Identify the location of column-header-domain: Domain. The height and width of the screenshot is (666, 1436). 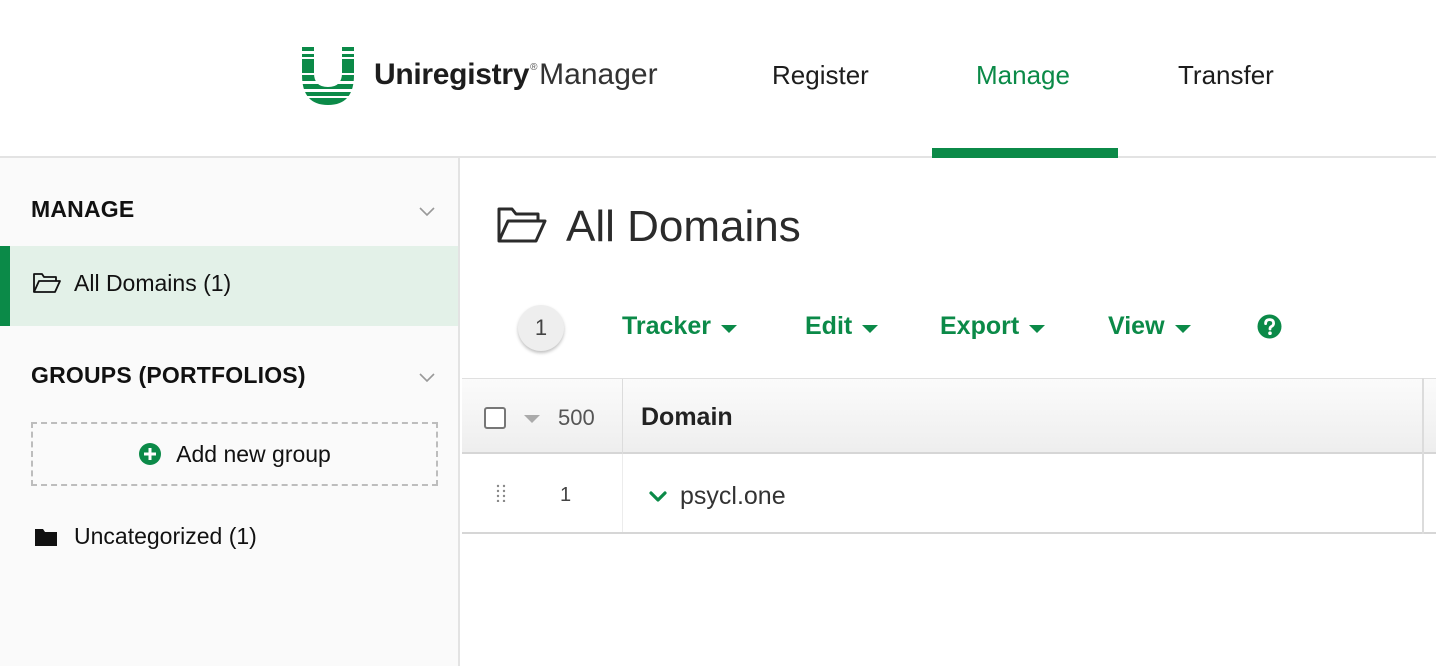
(687, 417).